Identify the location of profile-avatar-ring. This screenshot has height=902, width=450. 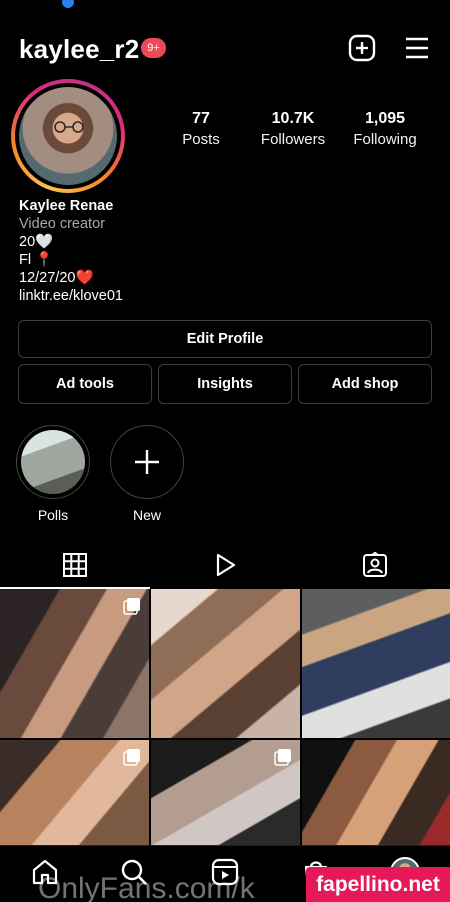
(68, 136).